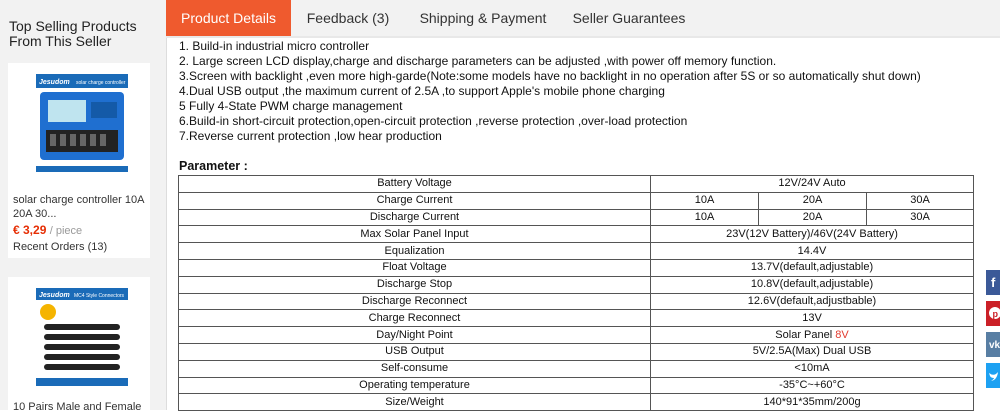 This screenshot has width=1000, height=417. I want to click on tab-product-details: Product Details, so click(228, 18).